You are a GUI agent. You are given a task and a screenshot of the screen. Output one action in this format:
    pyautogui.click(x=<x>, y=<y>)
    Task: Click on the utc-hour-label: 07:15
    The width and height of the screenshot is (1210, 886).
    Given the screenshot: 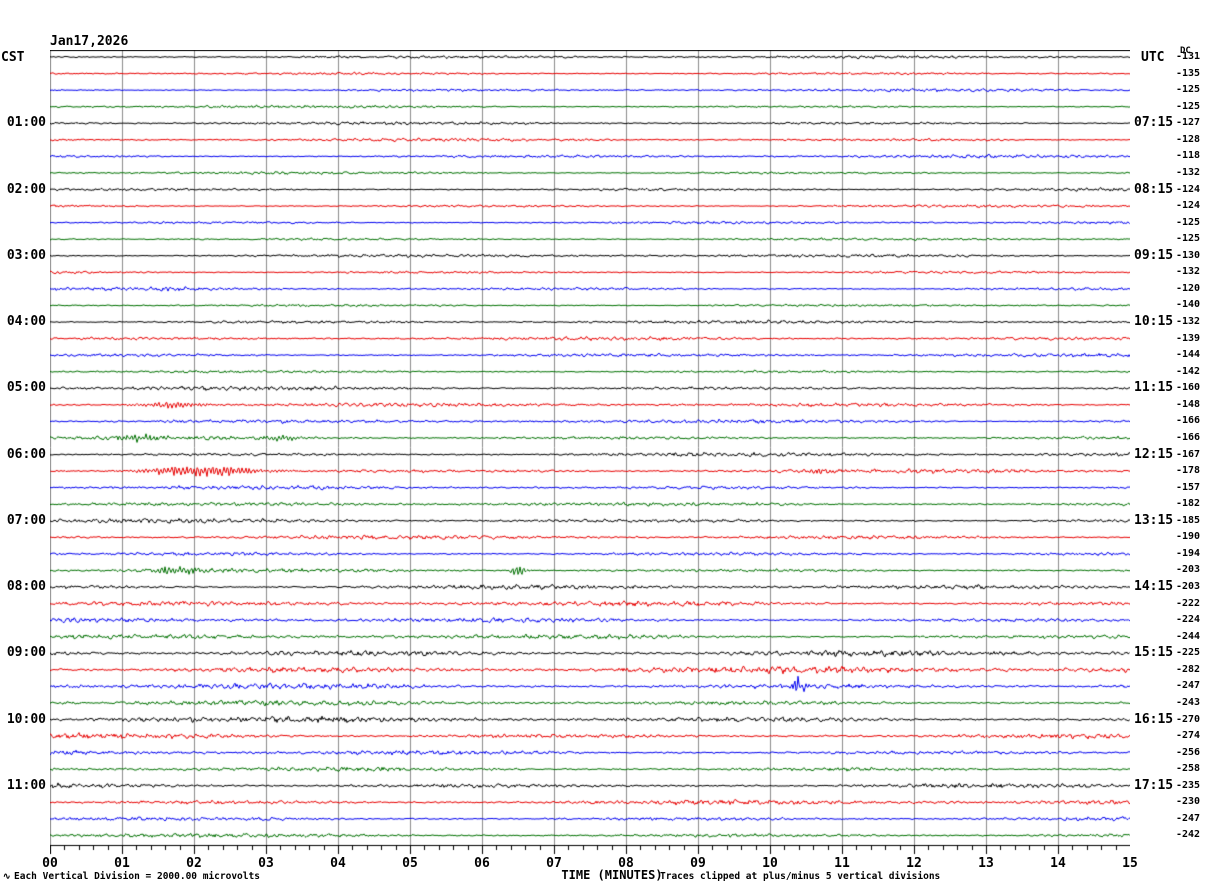 What is the action you would take?
    pyautogui.click(x=1154, y=122)
    